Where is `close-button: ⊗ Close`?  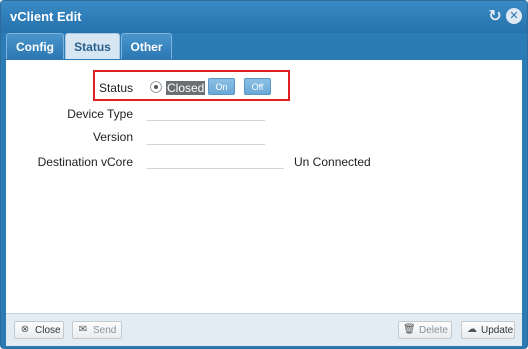 close-button: ⊗ Close is located at coordinates (39, 330).